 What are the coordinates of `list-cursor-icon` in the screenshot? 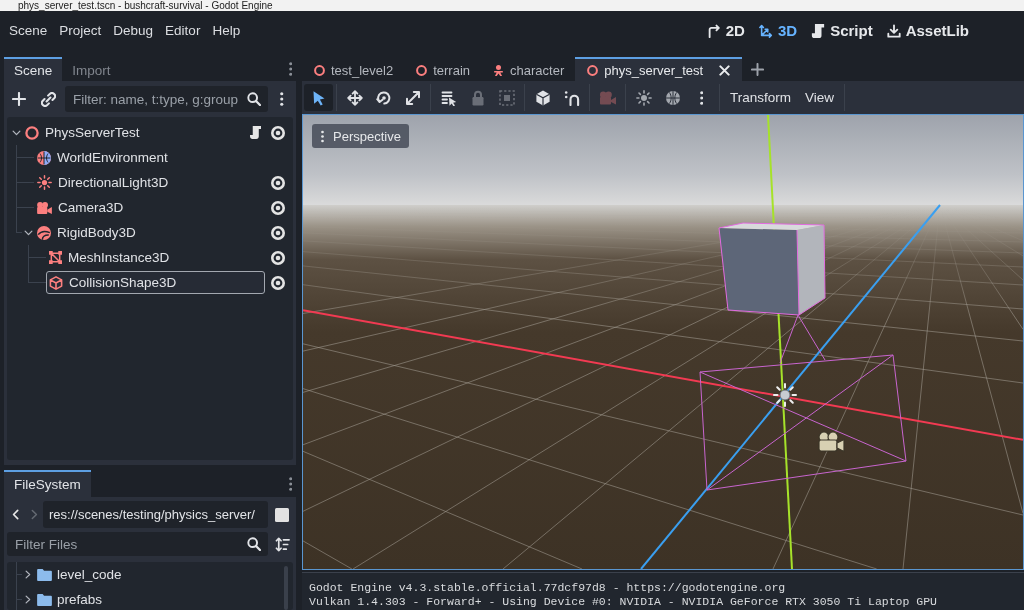 It's located at (448, 97).